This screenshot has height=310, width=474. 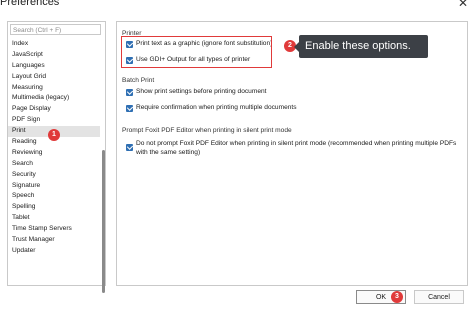 I want to click on sidebar-item-pdf-sign: PDF Sign, so click(x=54, y=120).